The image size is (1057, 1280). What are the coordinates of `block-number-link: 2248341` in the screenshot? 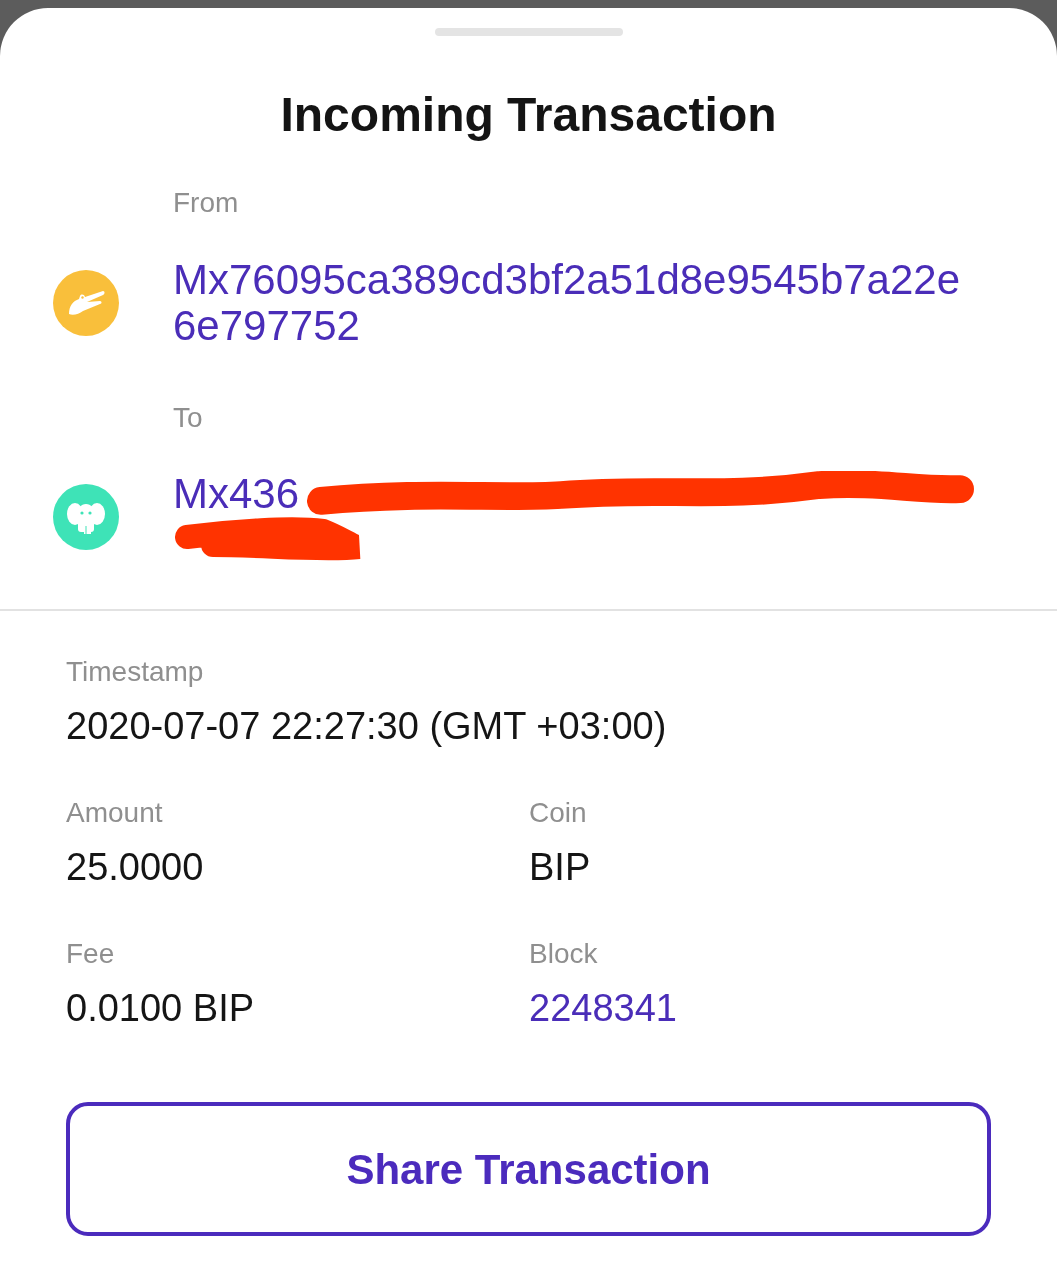 It's located at (793, 1008).